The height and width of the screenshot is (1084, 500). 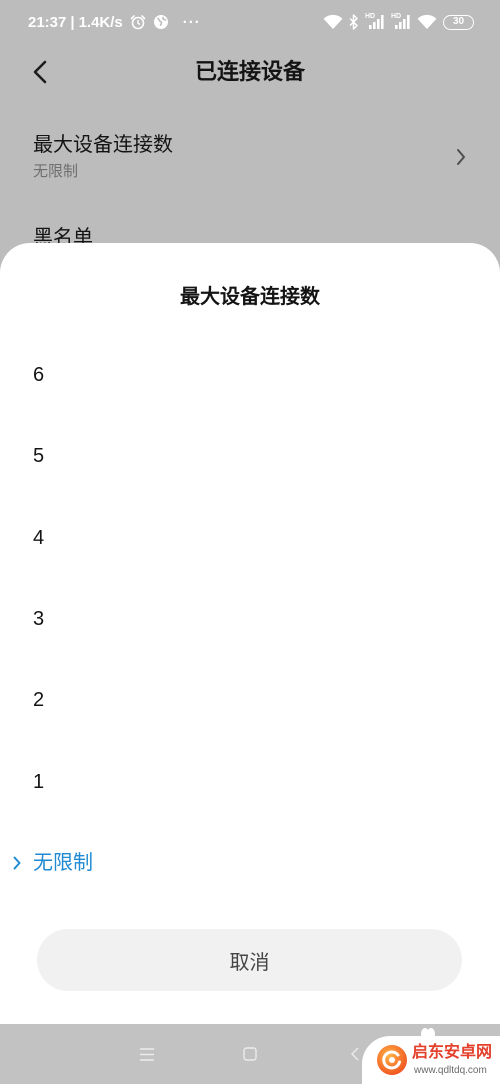 What do you see at coordinates (392, 1060) in the screenshot?
I see `watermark-logo-icon` at bounding box center [392, 1060].